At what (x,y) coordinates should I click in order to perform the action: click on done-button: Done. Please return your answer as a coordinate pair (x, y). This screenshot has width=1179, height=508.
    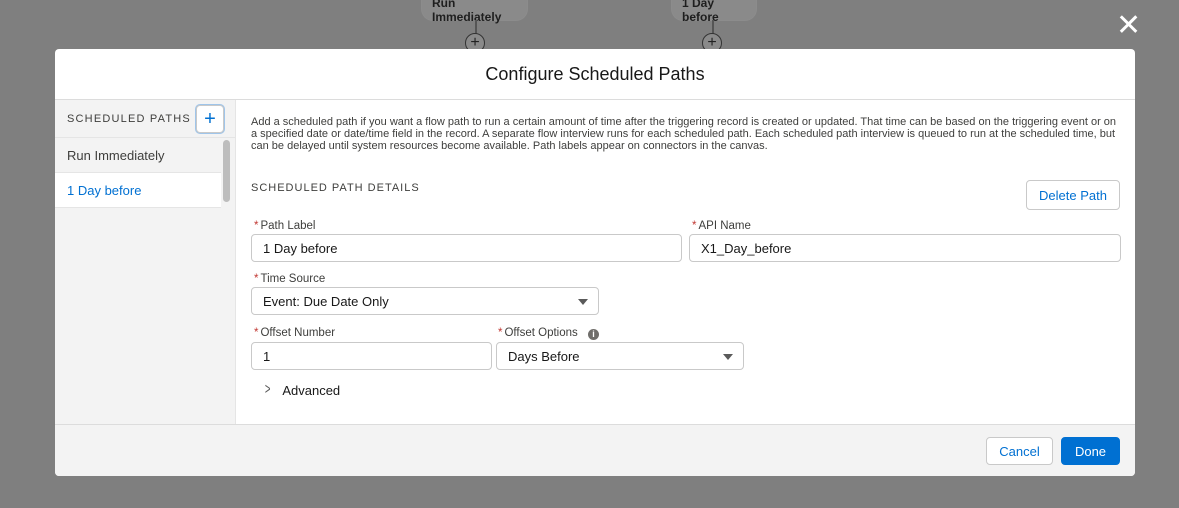
    Looking at the image, I should click on (1090, 451).